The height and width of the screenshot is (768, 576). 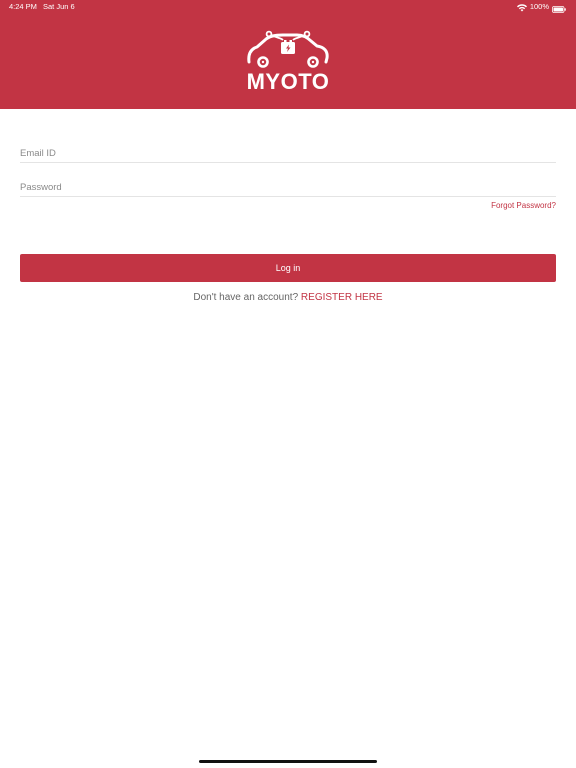 I want to click on battery-percent: 100%, so click(x=539, y=6).